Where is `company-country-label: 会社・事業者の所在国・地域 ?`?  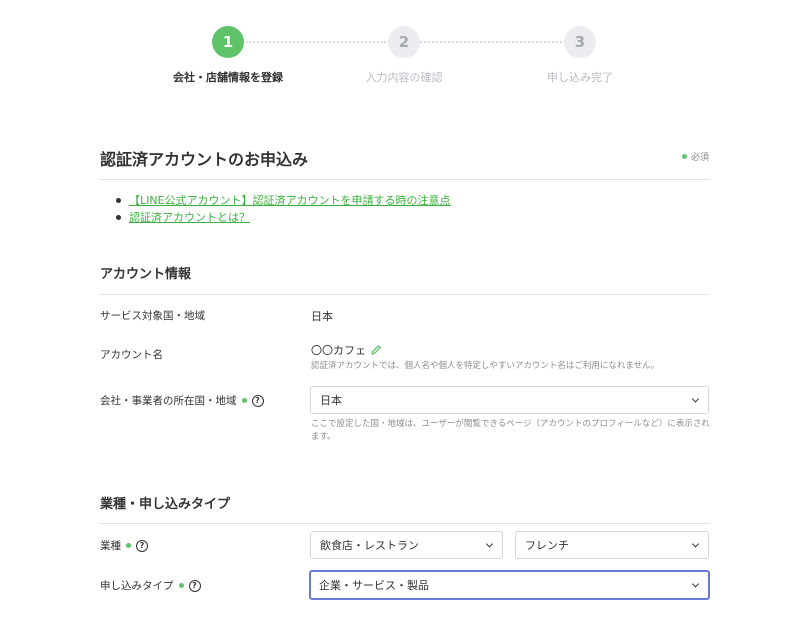
company-country-label: 会社・事業者の所在国・地域 ? is located at coordinates (182, 400).